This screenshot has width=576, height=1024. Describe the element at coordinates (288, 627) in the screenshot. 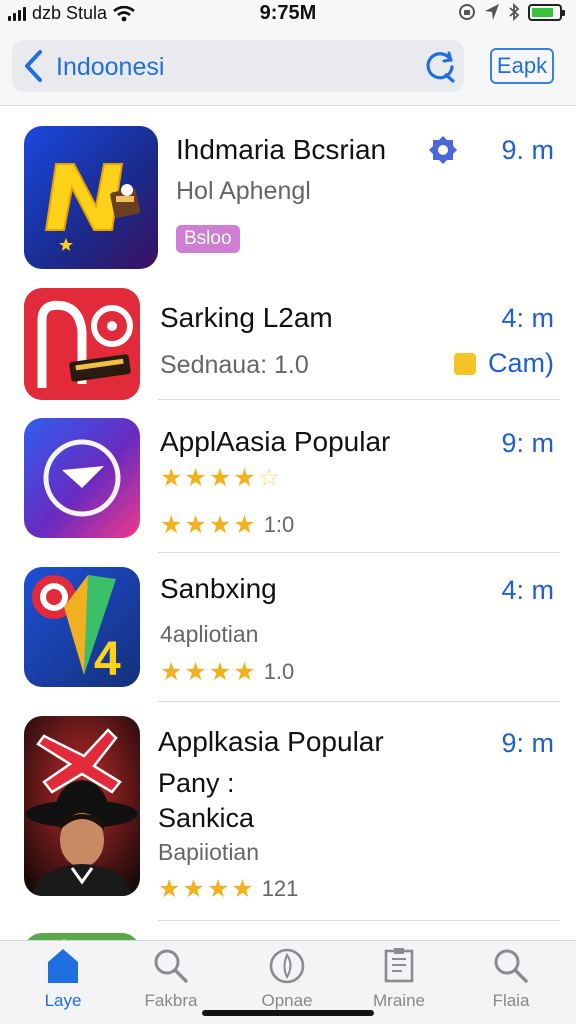

I see `list-item: 4 Sanbxing 4: m 4apliotian ★ ★ ★ ★ 1.0` at that location.